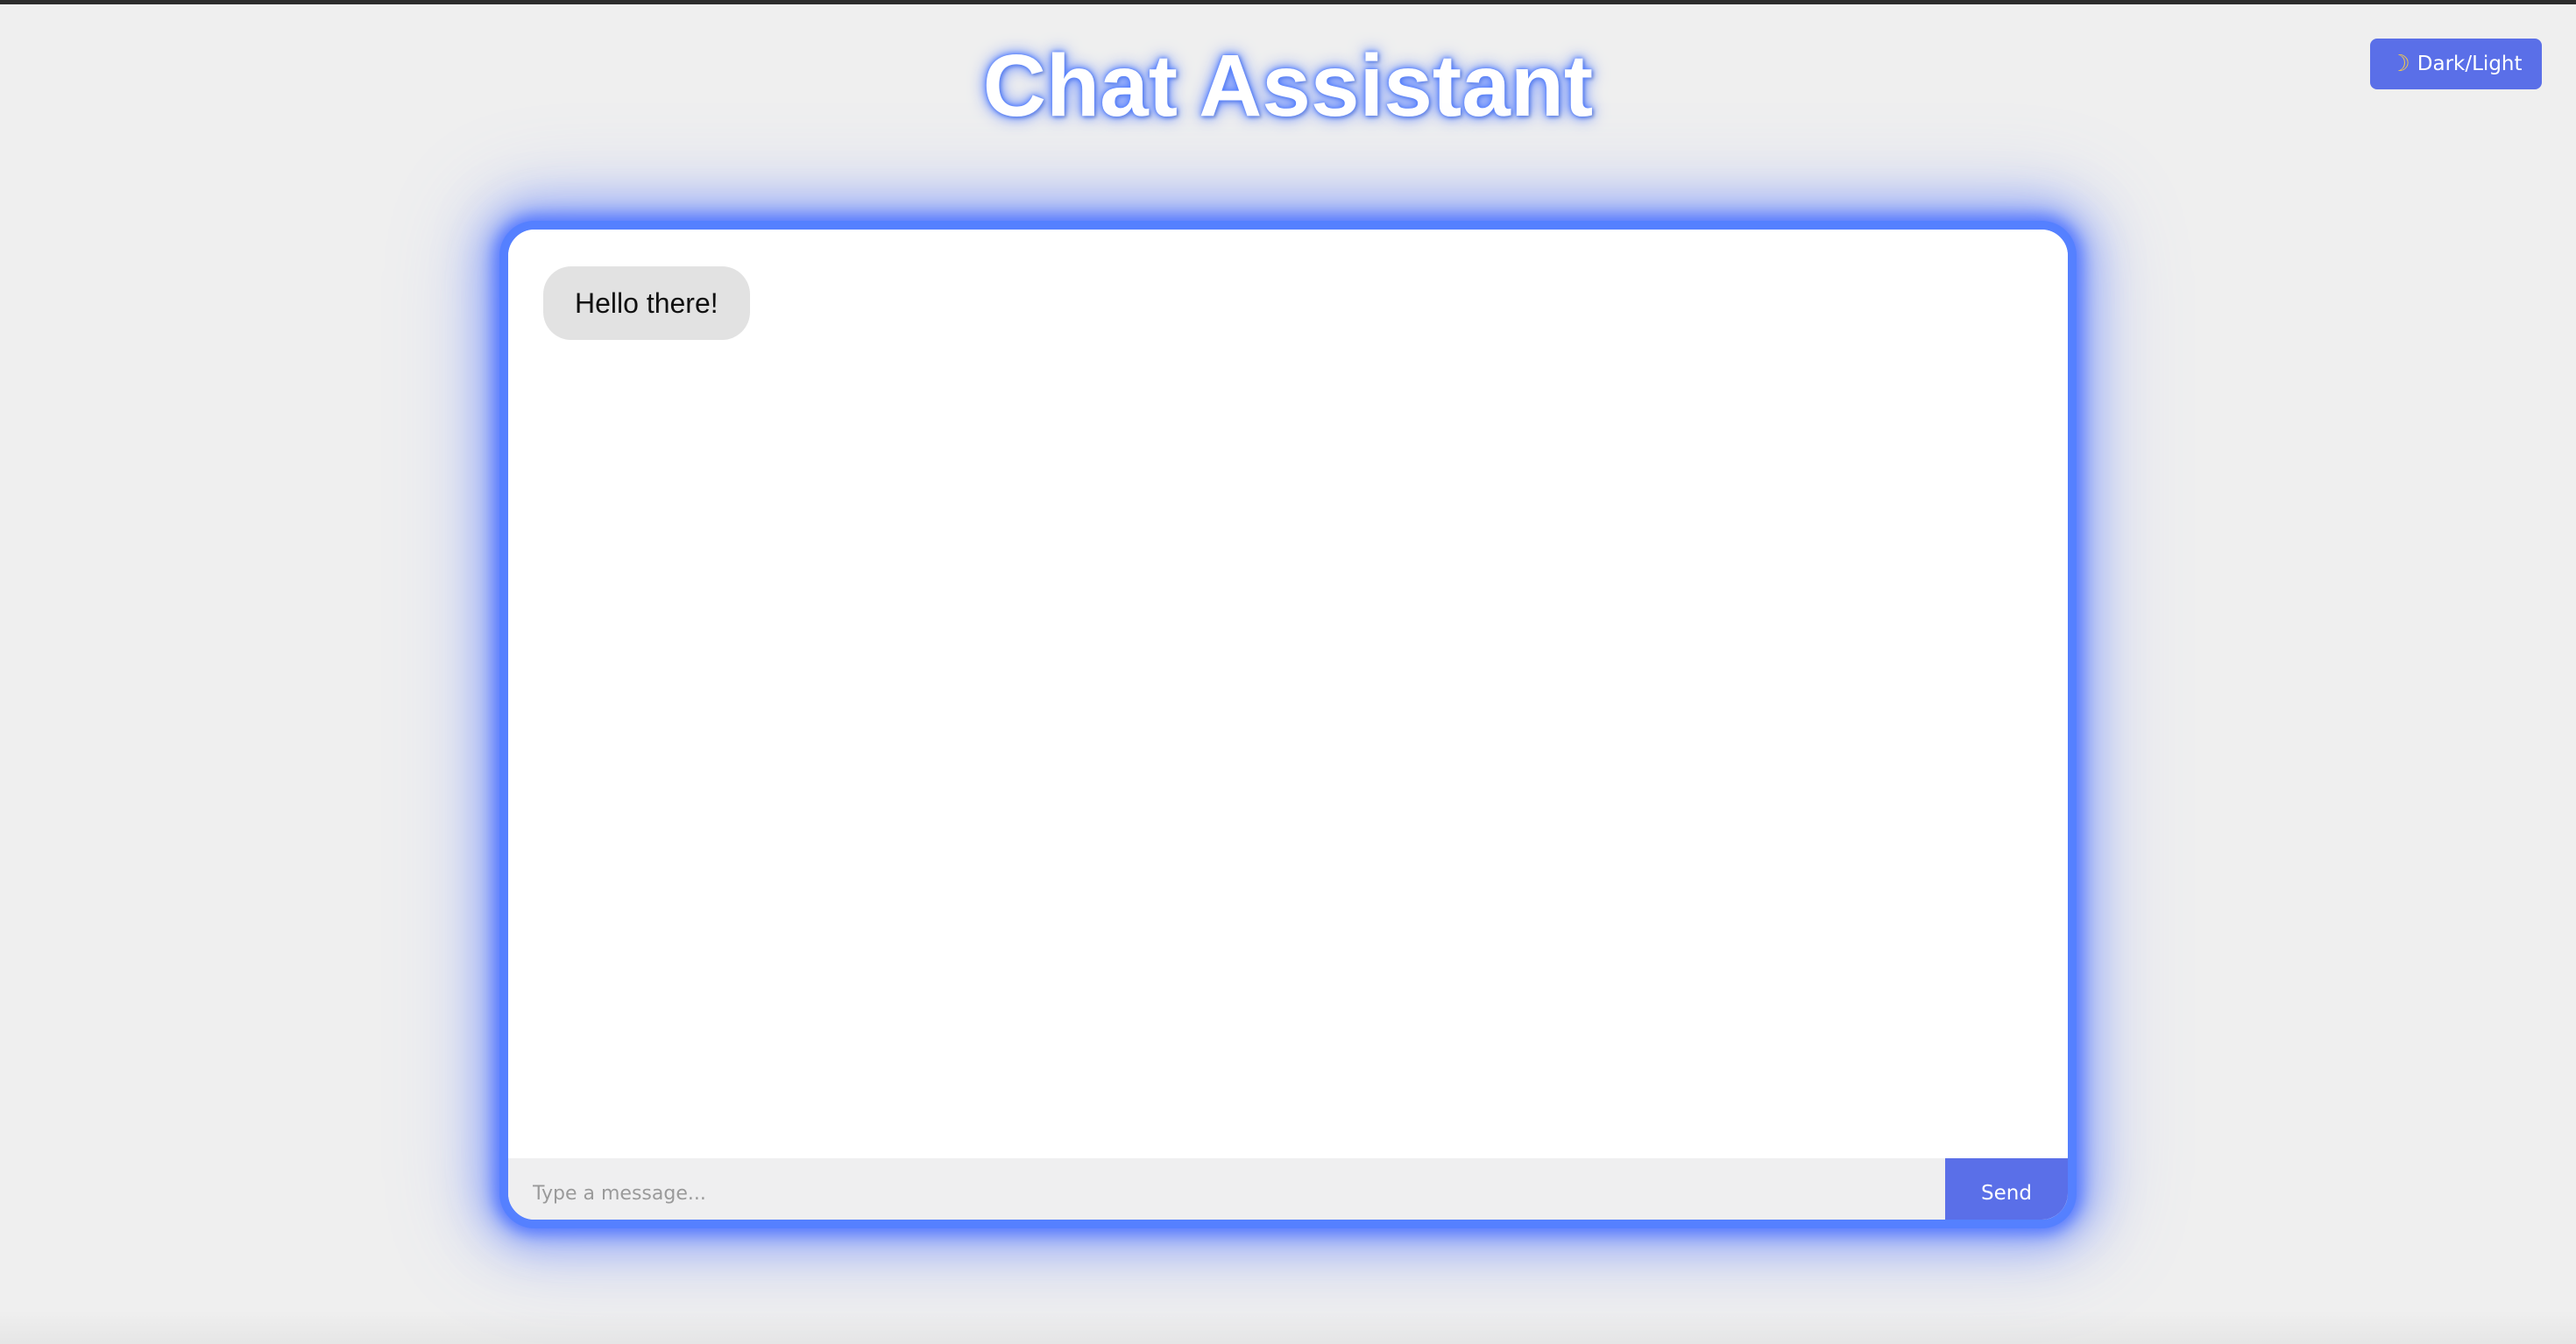 This screenshot has width=2576, height=1344. I want to click on message-bubble: Hello there!, so click(646, 303).